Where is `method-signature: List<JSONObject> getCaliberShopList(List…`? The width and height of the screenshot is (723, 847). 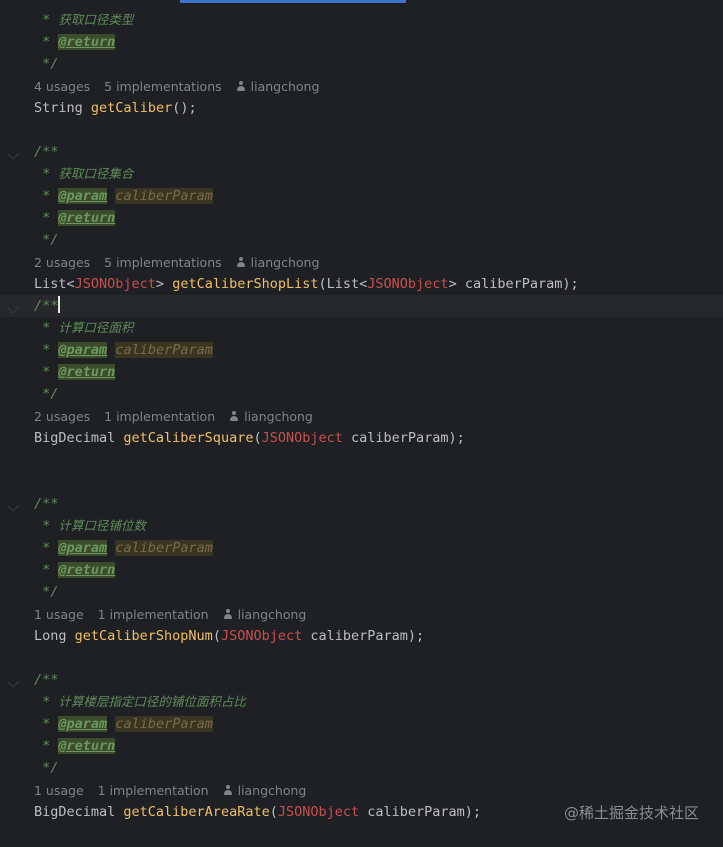 method-signature: List<JSONObject> getCaliberShopList(List… is located at coordinates (306, 284).